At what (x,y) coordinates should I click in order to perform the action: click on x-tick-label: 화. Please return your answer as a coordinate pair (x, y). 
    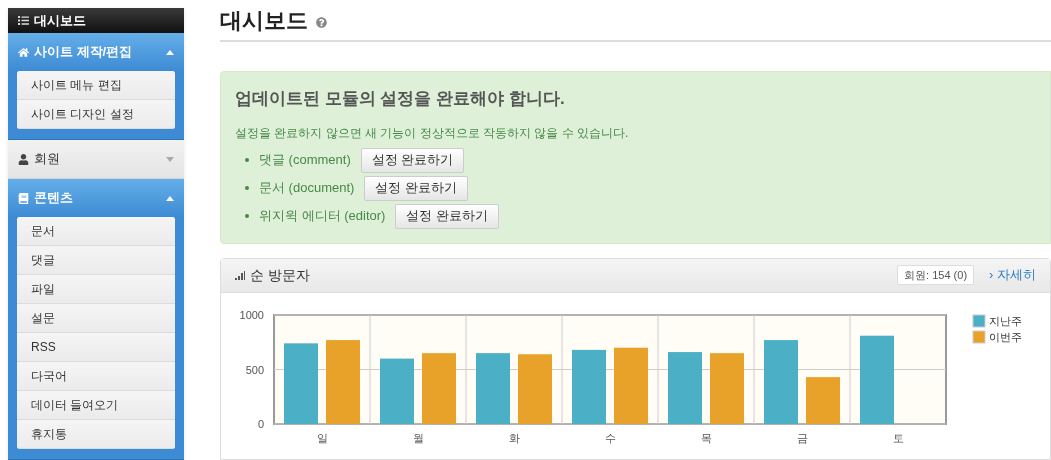
    Looking at the image, I should click on (514, 437).